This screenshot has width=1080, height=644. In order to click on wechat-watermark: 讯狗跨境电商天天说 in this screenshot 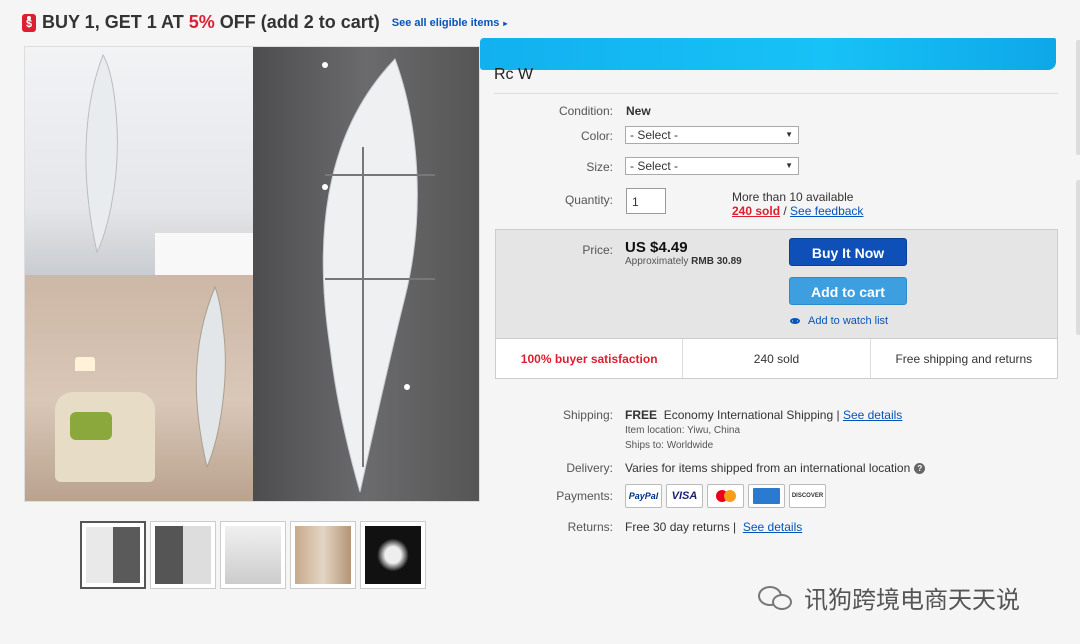, I will do `click(889, 597)`.